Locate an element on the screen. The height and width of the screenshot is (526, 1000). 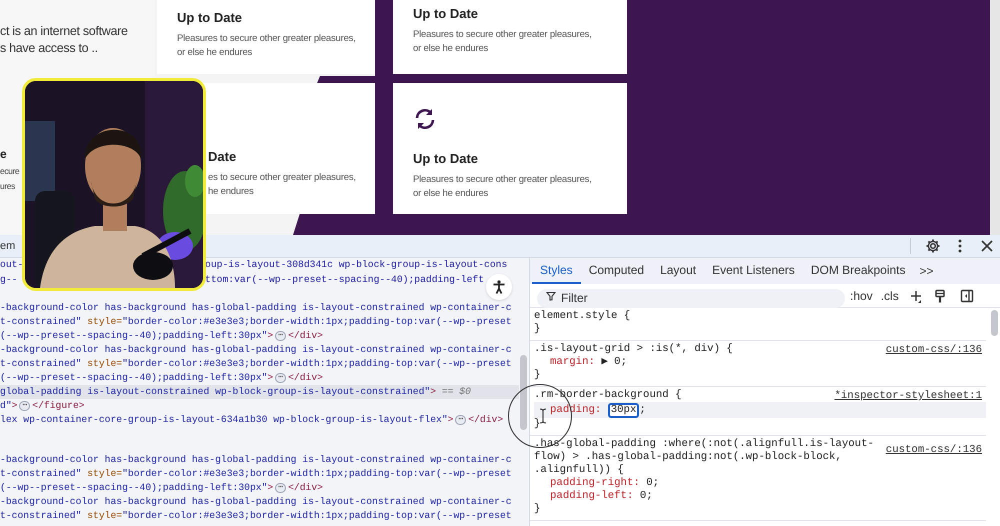
code-text: out- is located at coordinates (12, 265).